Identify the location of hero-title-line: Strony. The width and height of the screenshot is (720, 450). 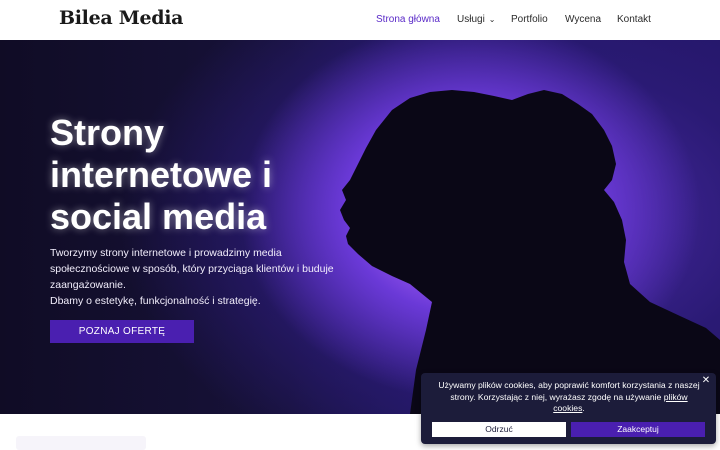
(107, 132).